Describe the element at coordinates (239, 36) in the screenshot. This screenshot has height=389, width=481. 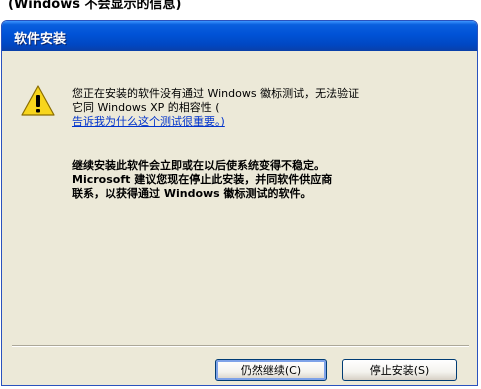
I see `title-bar: 软件安装` at that location.